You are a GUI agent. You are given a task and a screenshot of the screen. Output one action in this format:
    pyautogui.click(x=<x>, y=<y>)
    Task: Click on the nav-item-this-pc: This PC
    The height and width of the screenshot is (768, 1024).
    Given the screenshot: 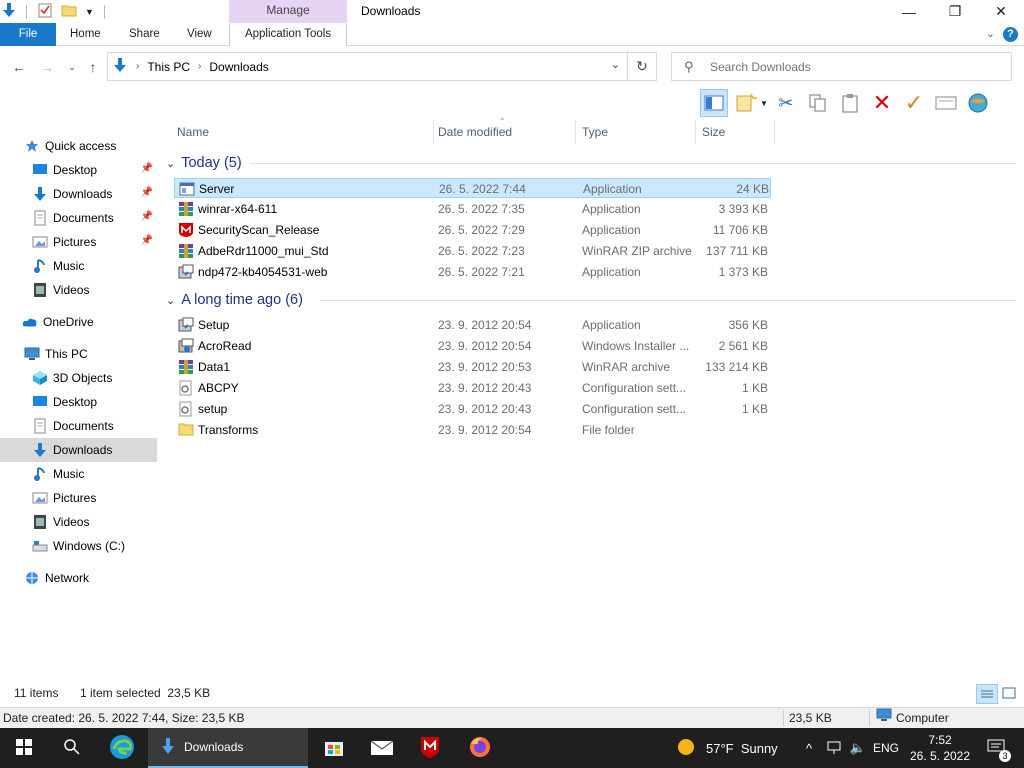 What is the action you would take?
    pyautogui.click(x=78, y=354)
    